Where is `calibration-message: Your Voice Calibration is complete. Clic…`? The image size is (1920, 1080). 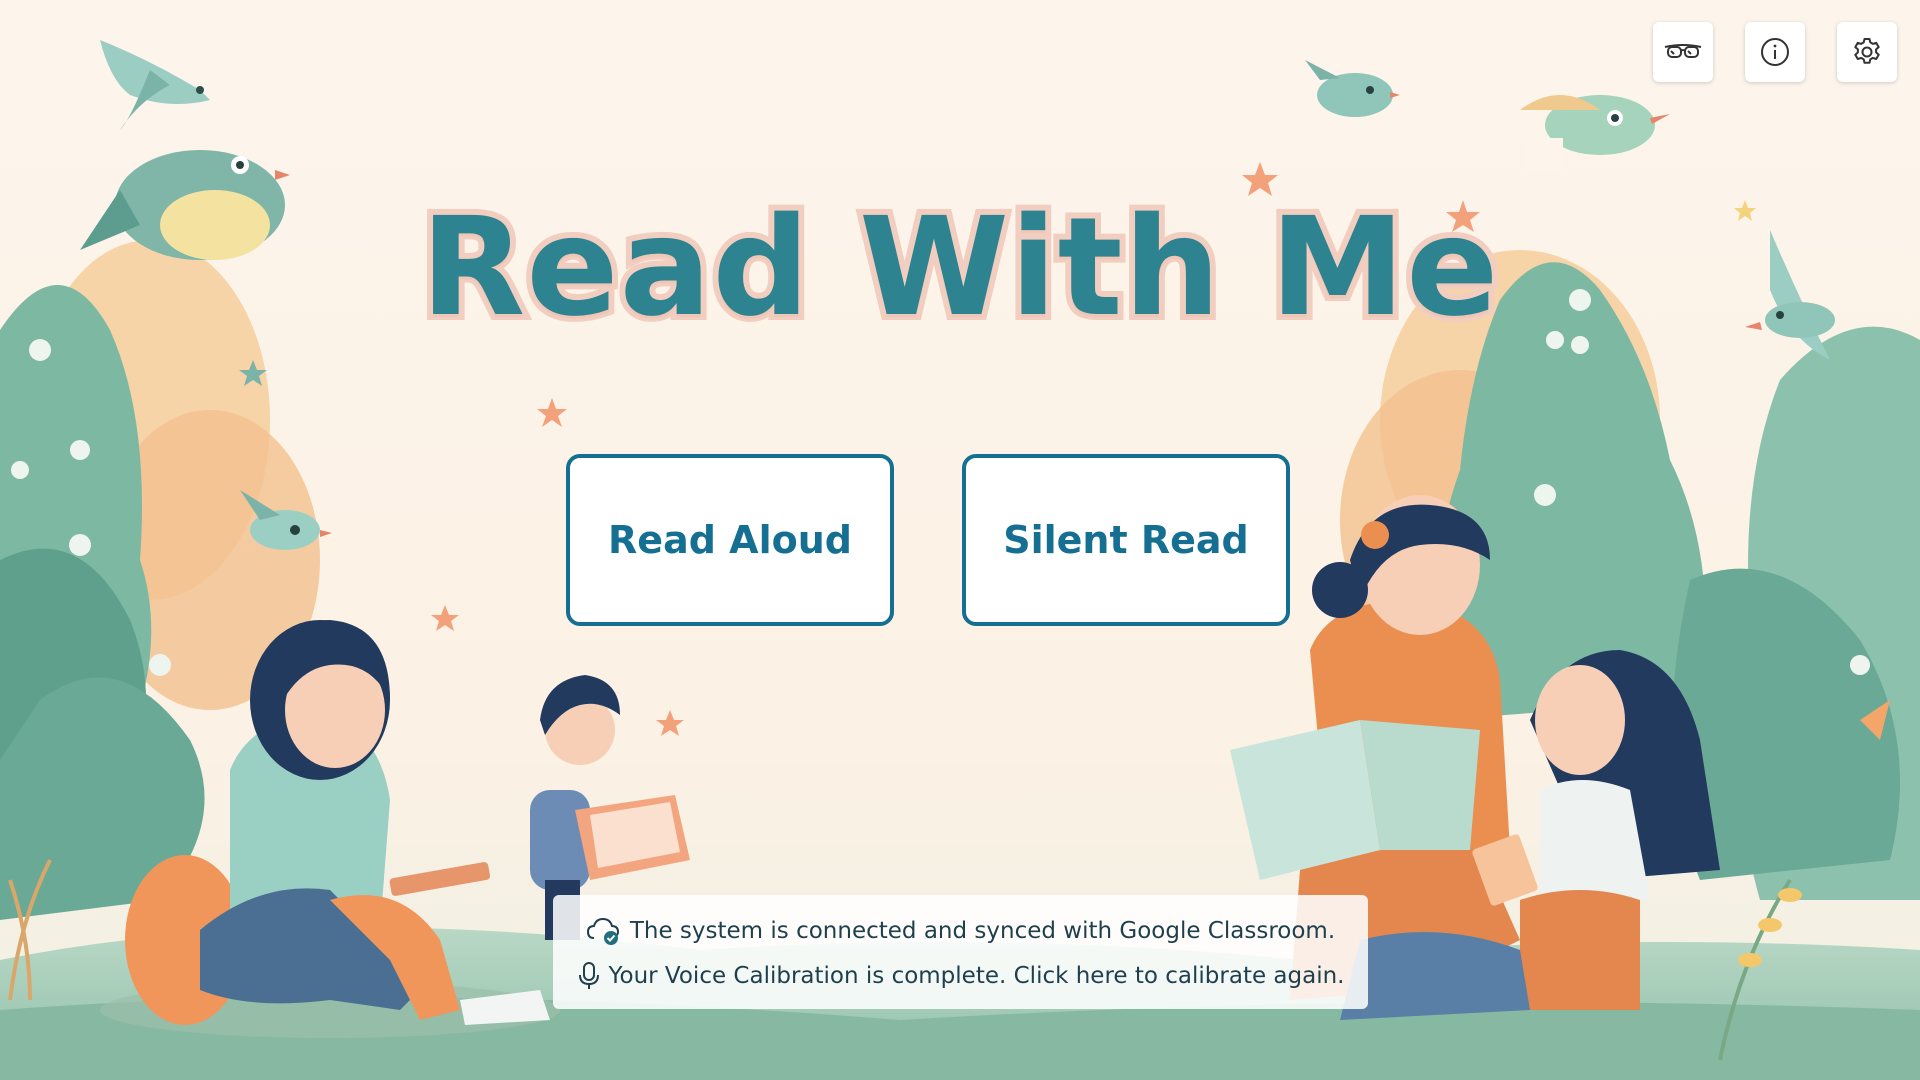
calibration-message: Your Voice Calibration is complete. Clic… is located at coordinates (976, 976).